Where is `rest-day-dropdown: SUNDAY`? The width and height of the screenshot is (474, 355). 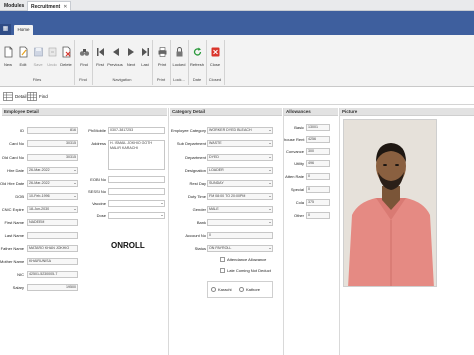 rest-day-dropdown: SUNDAY is located at coordinates (240, 183).